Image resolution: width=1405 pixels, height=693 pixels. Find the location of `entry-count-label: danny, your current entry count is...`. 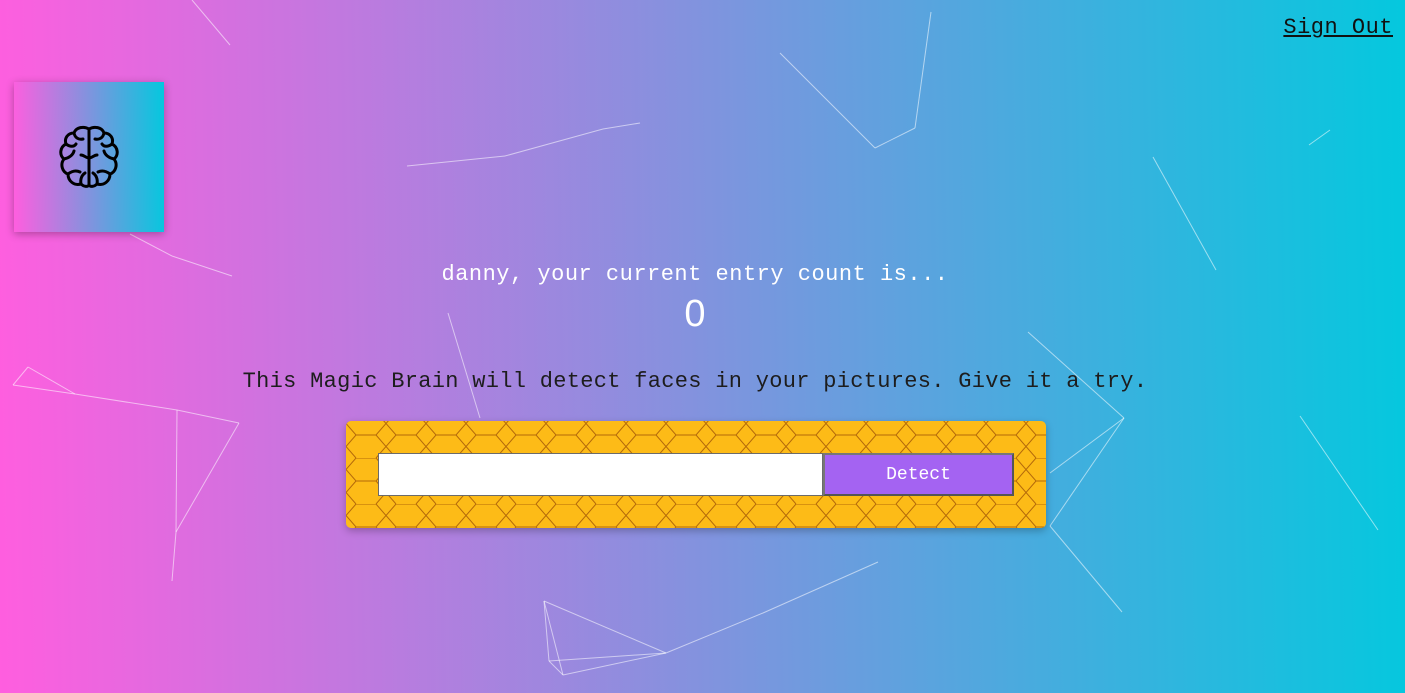

entry-count-label: danny, your current entry count is... is located at coordinates (695, 274).